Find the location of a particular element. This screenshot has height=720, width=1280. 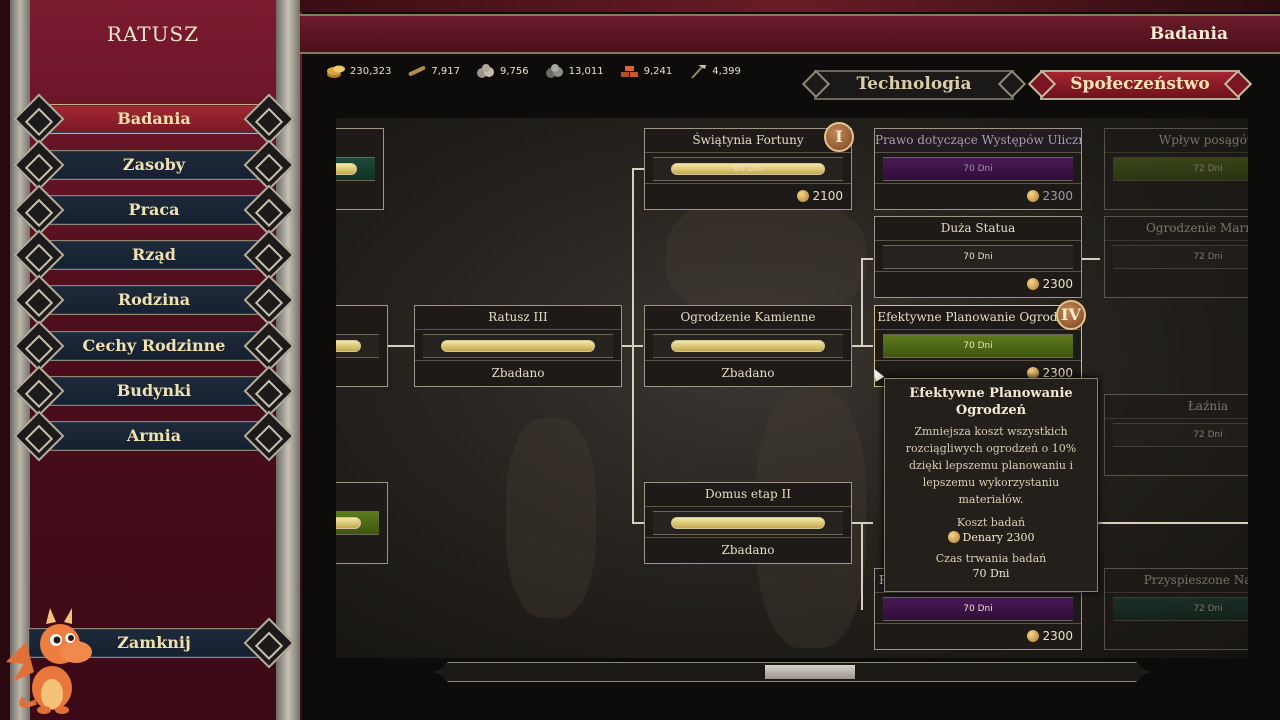

research-card-ratusz-iii: Ratusz III Zbadano is located at coordinates (518, 346).